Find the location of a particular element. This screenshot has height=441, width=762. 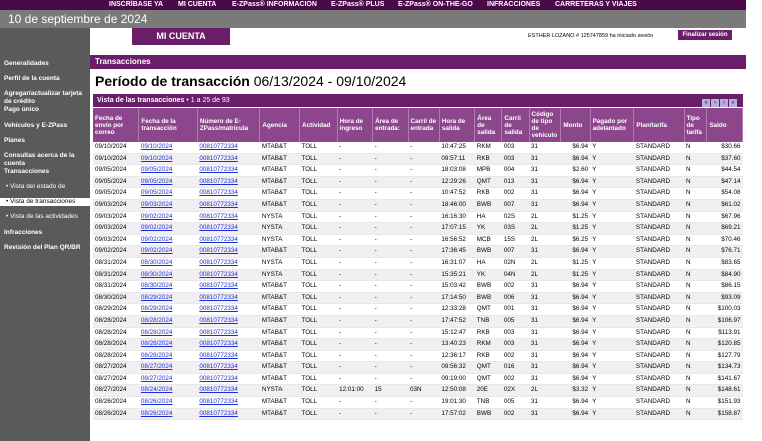

sidebar-item-perfil: Perfil de la cuenta is located at coordinates (32, 79).